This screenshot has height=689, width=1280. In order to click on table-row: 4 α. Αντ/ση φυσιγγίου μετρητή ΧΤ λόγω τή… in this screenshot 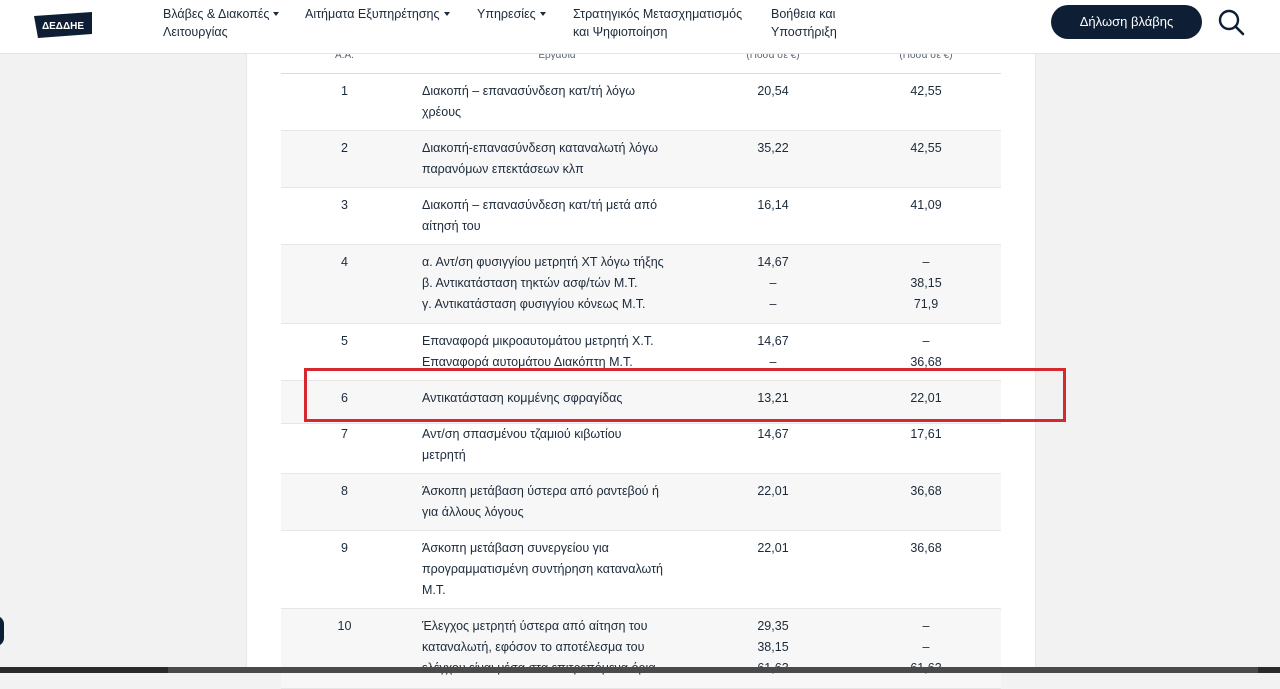, I will do `click(641, 284)`.